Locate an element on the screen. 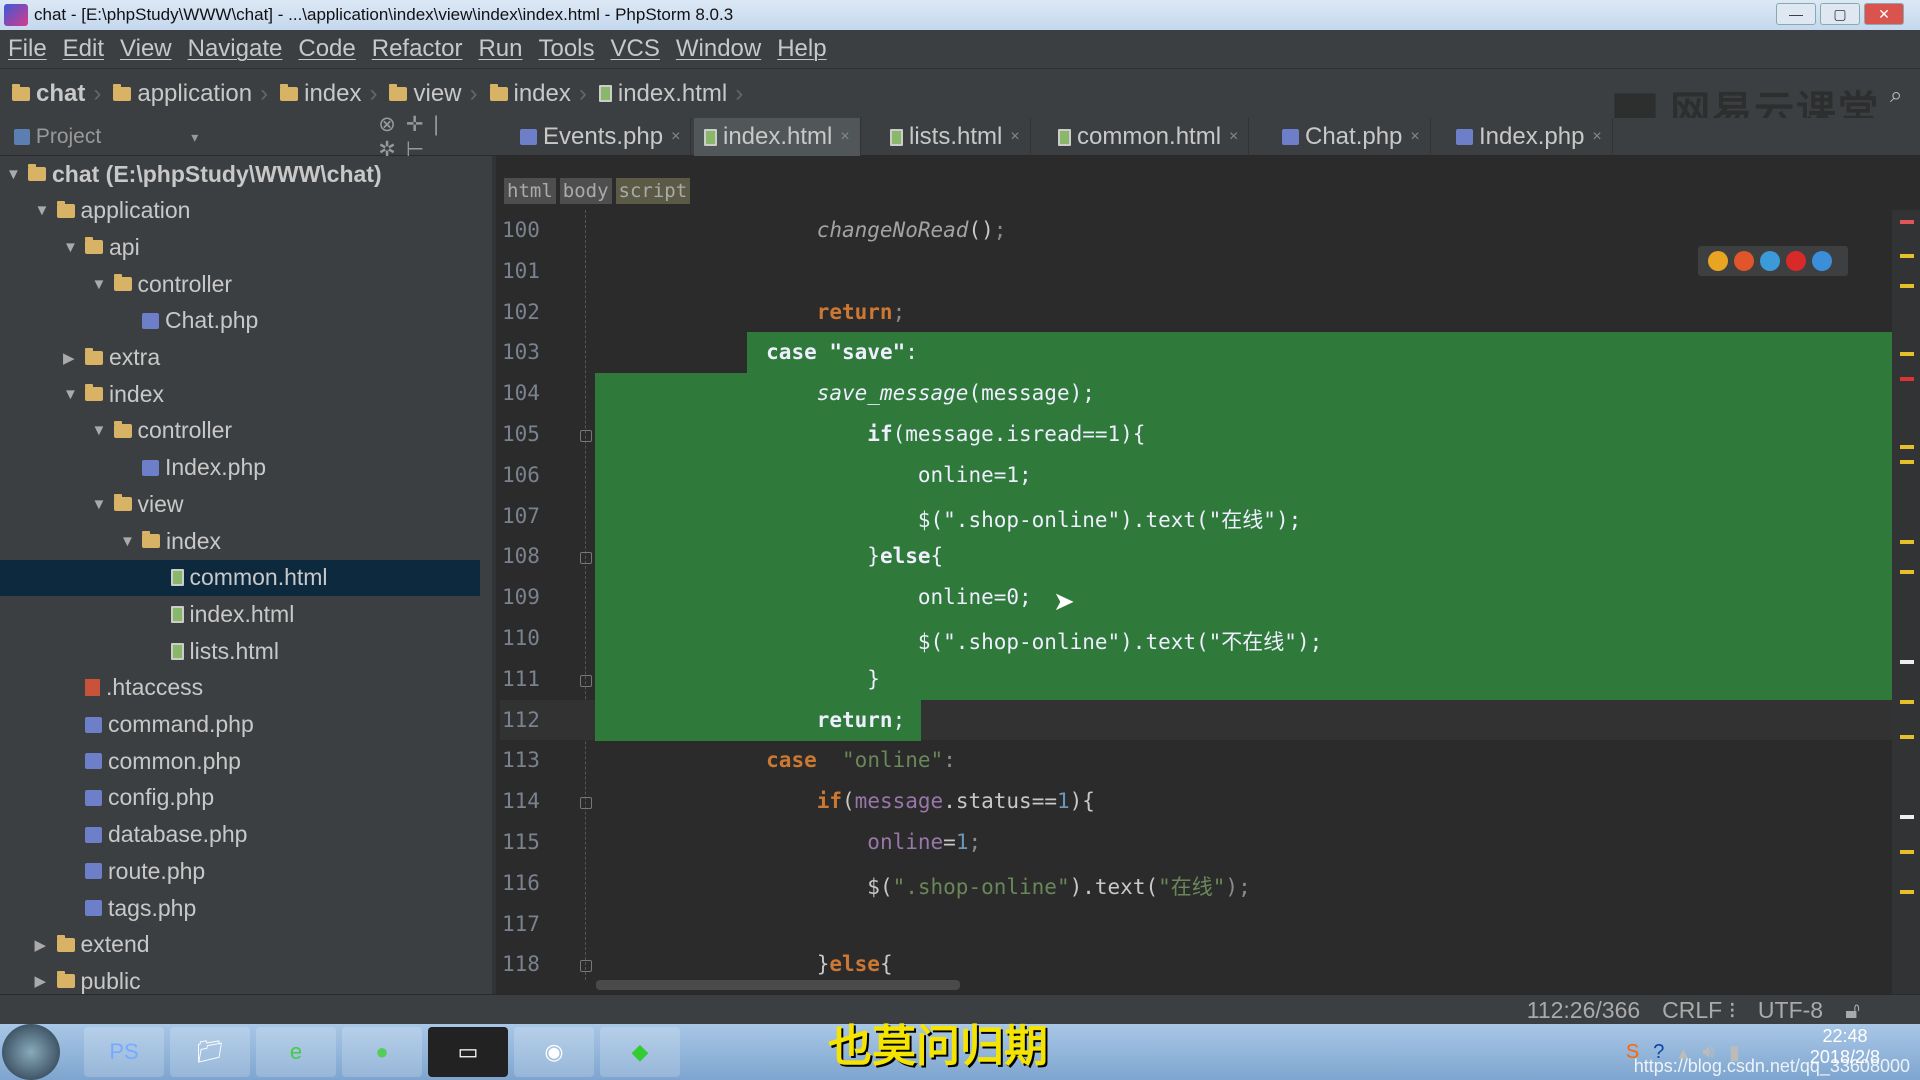  file-encoding: UTF-8 is located at coordinates (1790, 1010).